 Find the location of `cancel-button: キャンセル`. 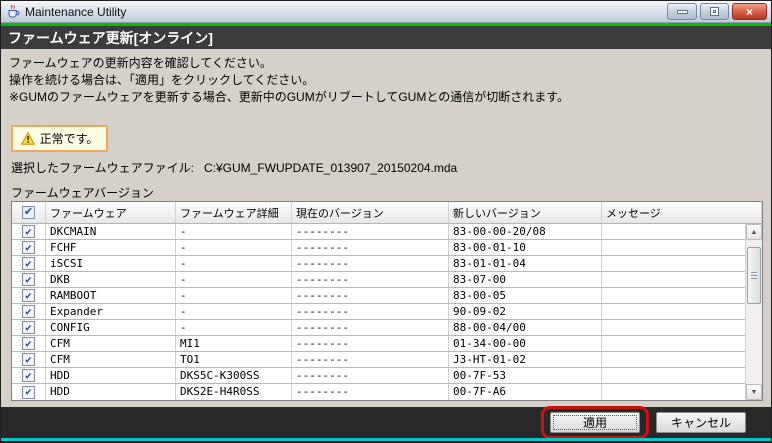

cancel-button: キャンセル is located at coordinates (701, 422).